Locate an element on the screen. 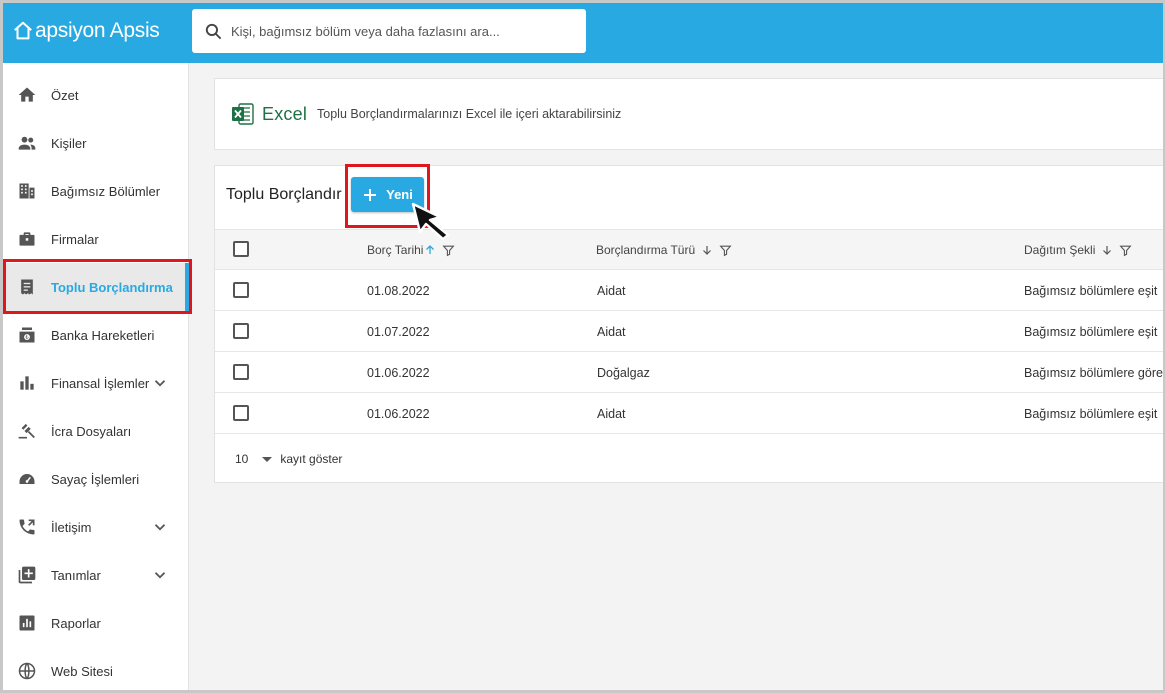  sidebar-item-label: Sayaç İşlemleri is located at coordinates (95, 479).